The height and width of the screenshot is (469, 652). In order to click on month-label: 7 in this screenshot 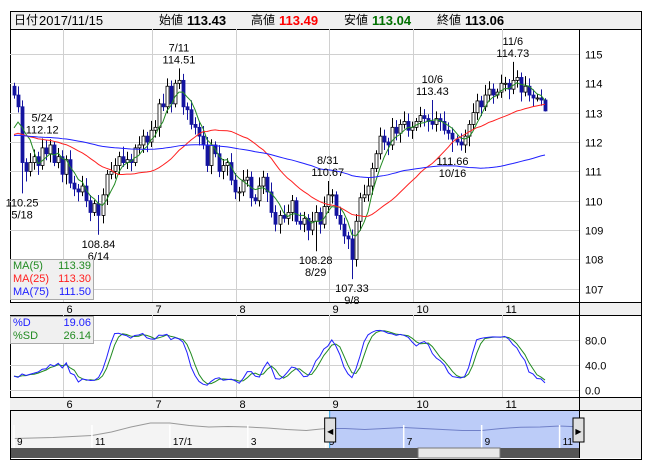, I will do `click(159, 405)`.